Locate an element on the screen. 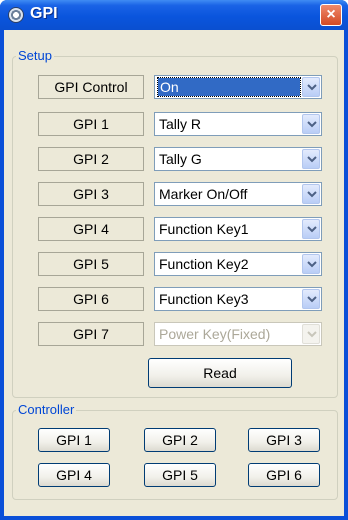 The width and height of the screenshot is (348, 520). gpi-control-label: GPI Control is located at coordinates (91, 87).